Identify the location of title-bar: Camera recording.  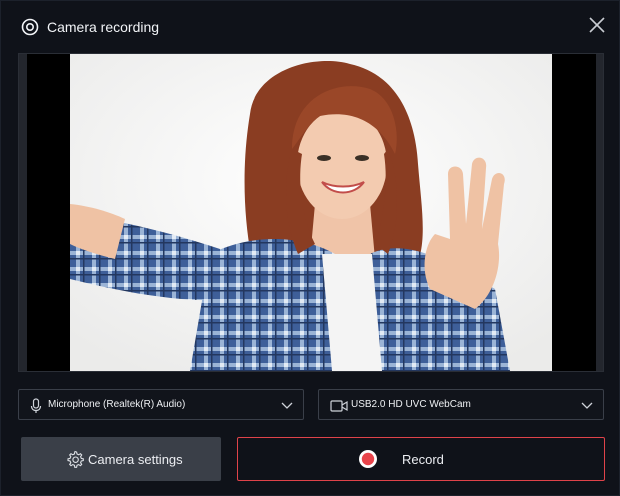
(310, 25).